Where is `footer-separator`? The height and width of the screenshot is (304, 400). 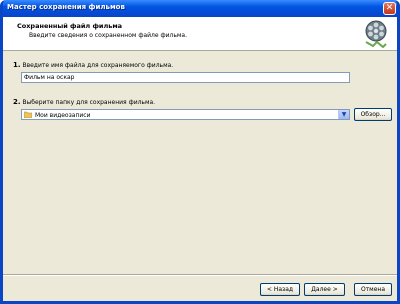
footer-separator is located at coordinates (200, 275).